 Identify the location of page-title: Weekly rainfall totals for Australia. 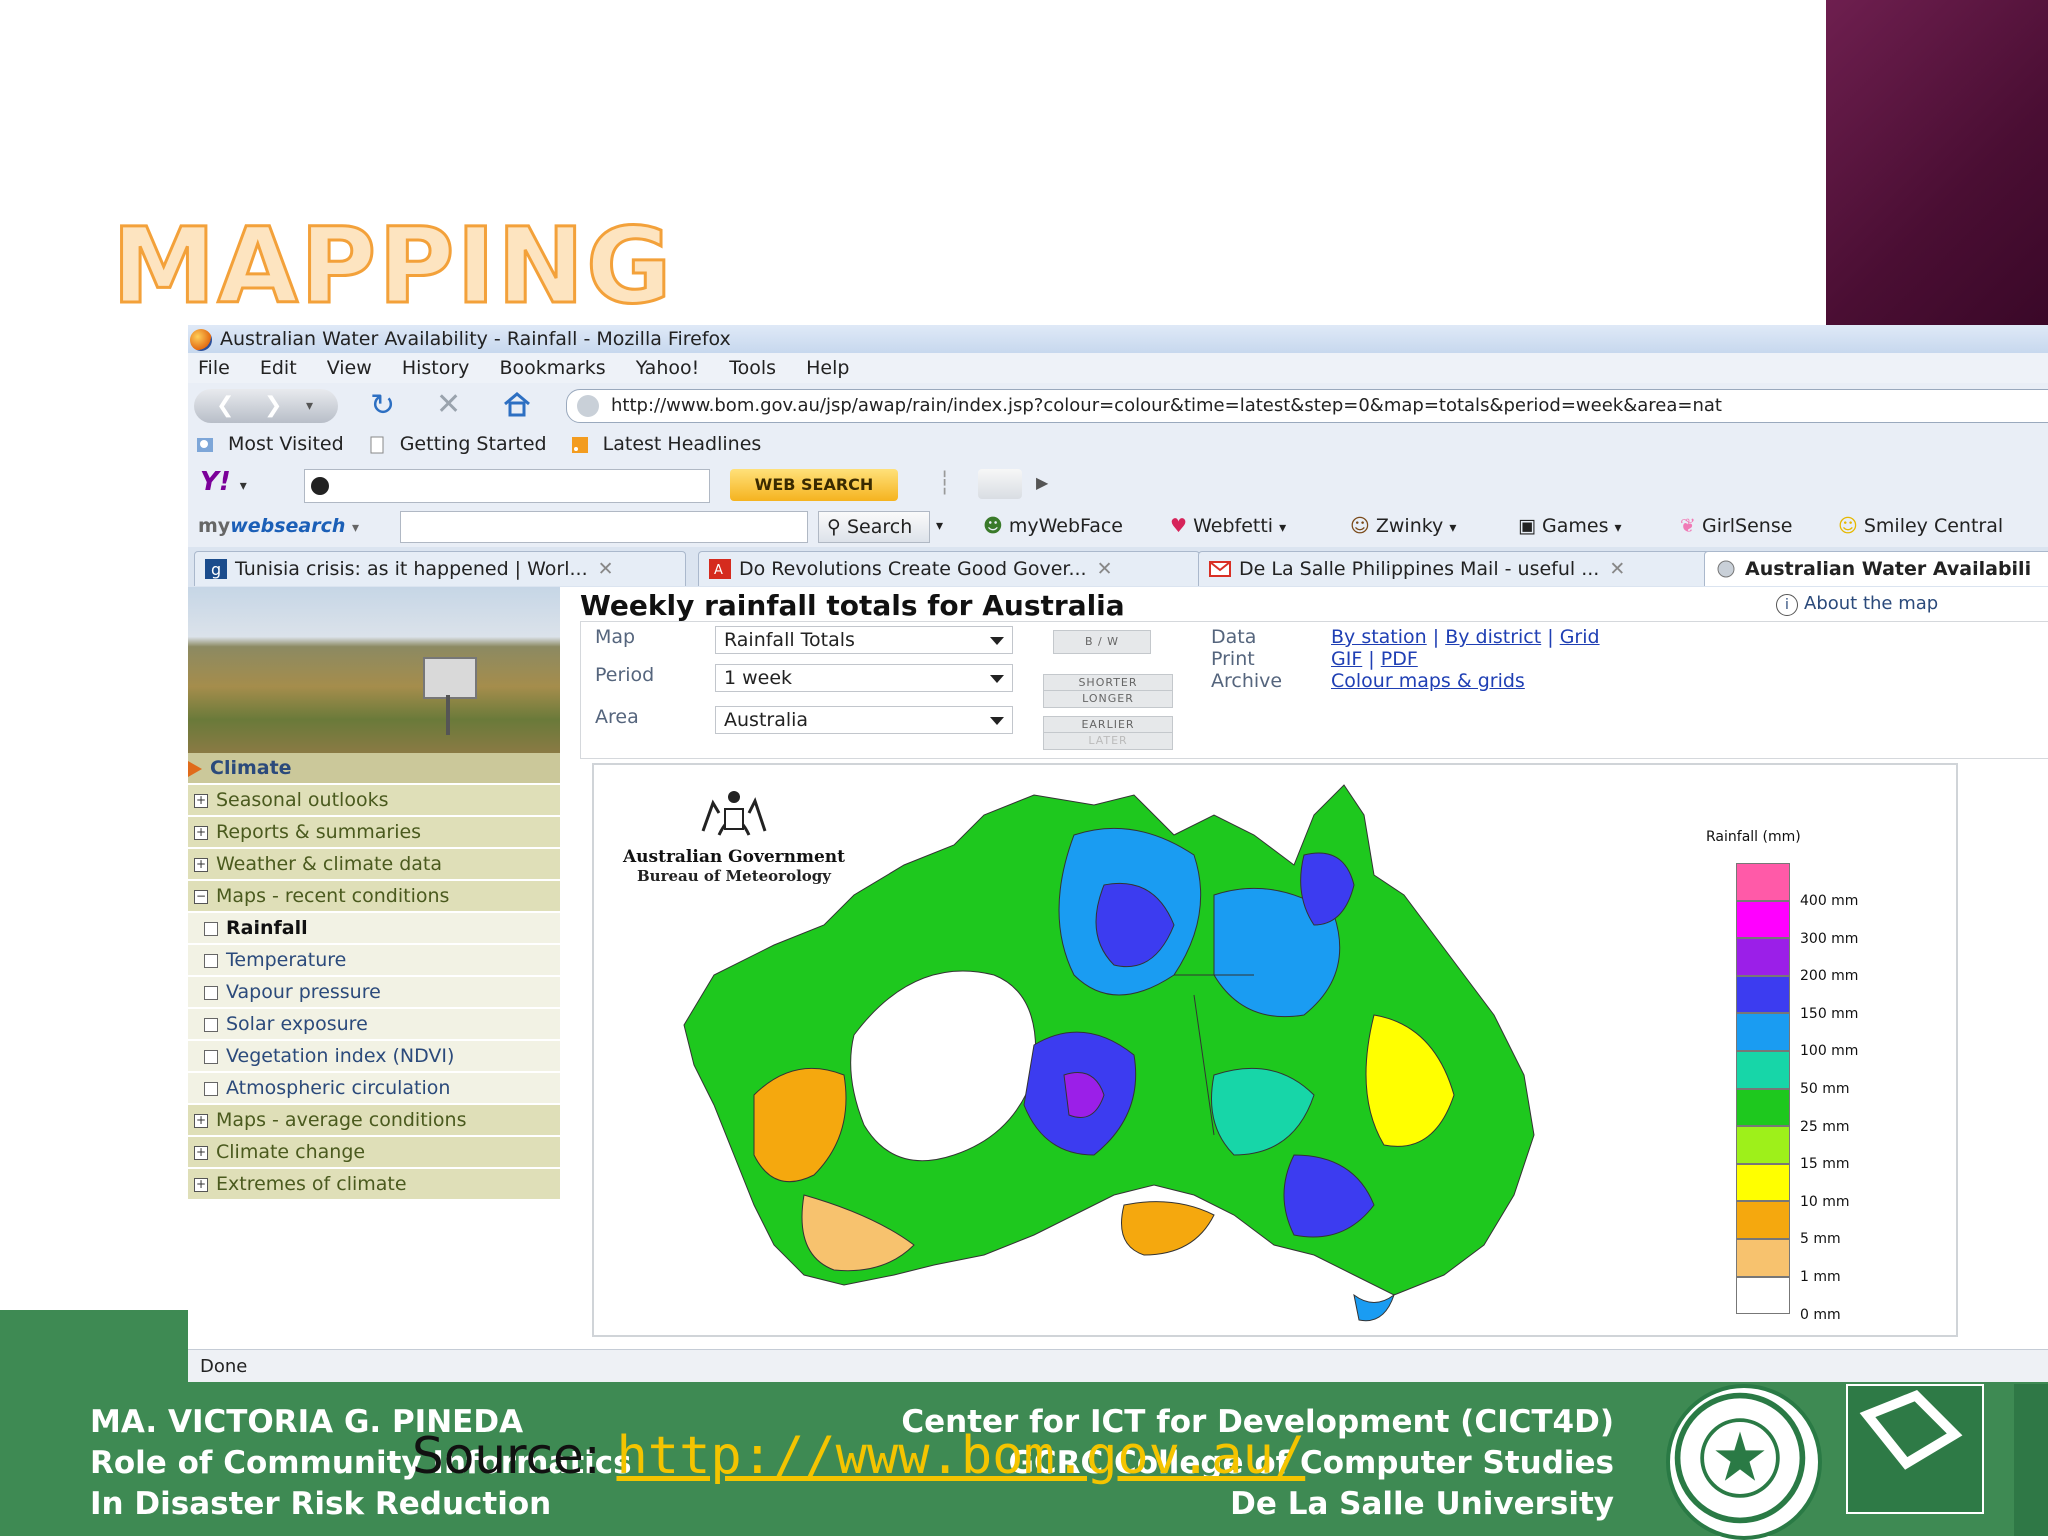
(852, 605).